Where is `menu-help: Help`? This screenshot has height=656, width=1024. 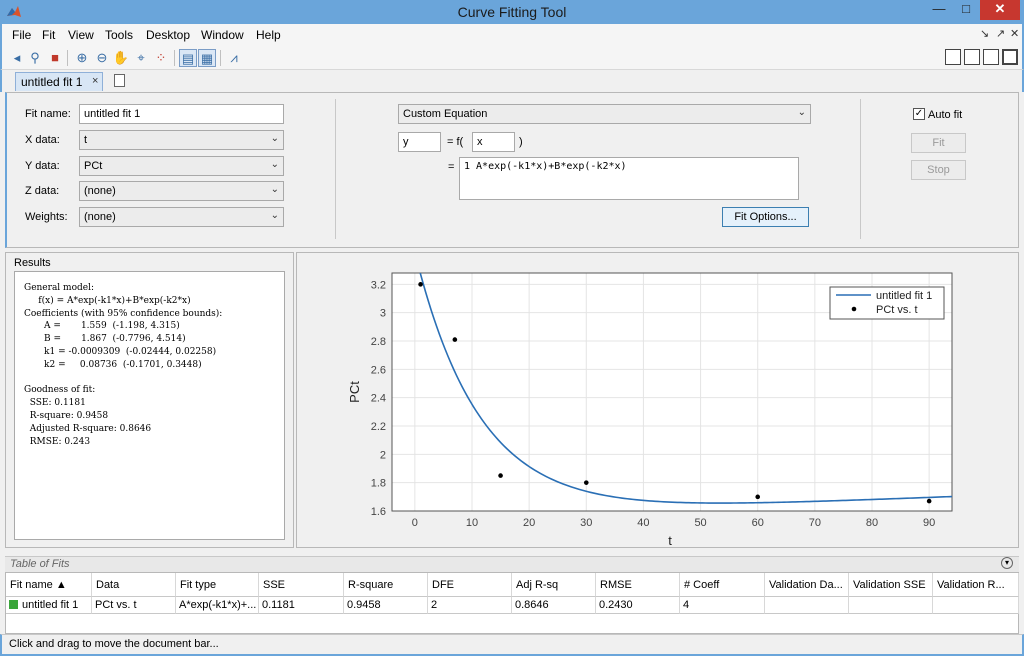
menu-help: Help is located at coordinates (268, 35).